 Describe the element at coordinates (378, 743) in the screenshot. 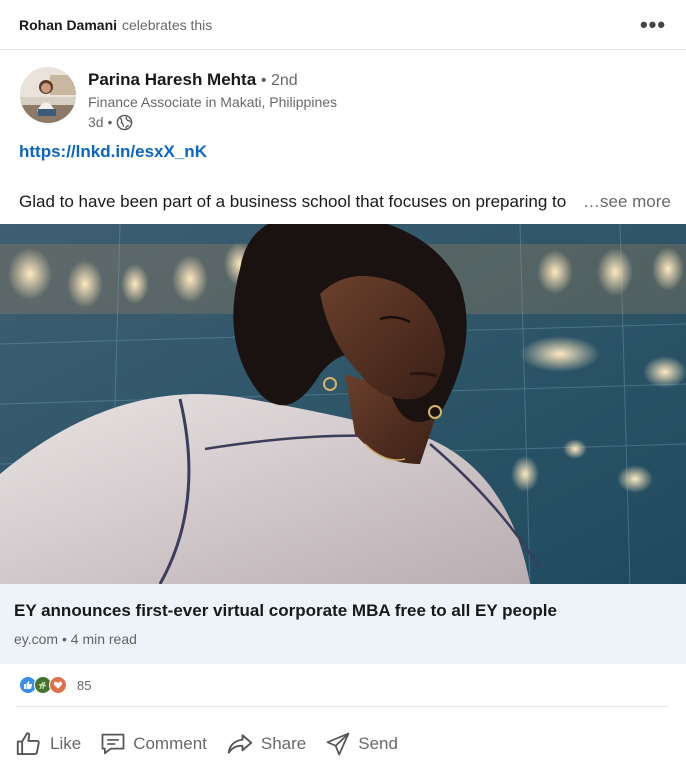

I see `send-label: Send` at that location.